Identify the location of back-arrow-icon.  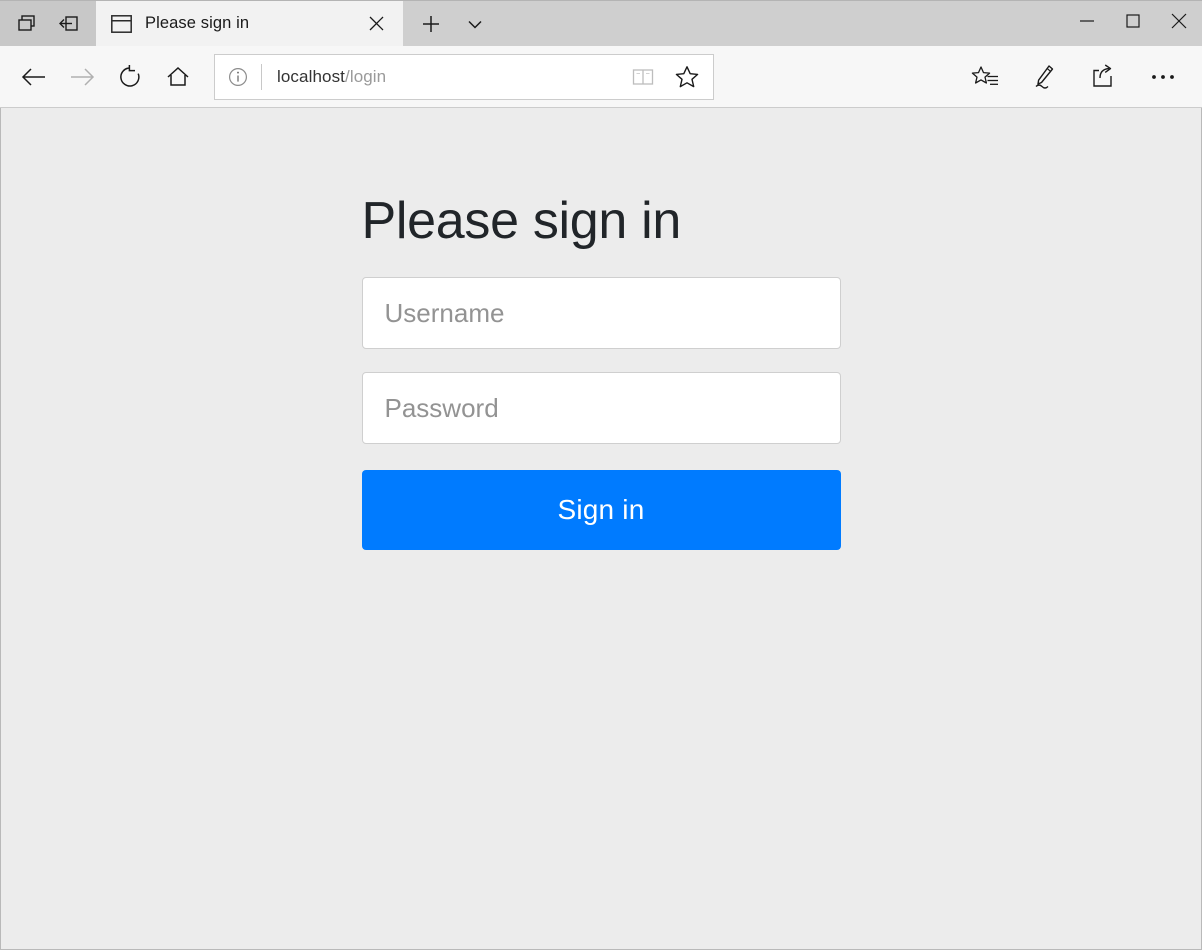
(33, 76).